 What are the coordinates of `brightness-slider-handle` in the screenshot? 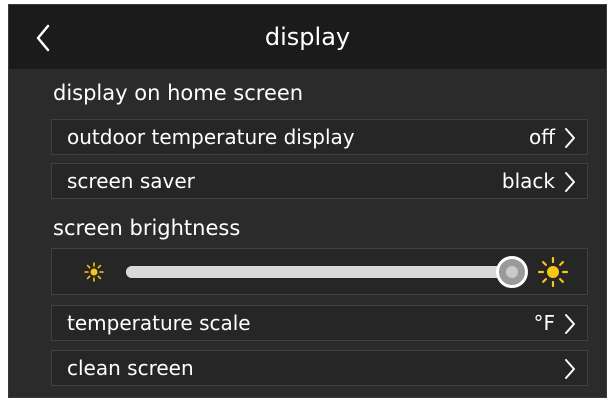 It's located at (512, 272).